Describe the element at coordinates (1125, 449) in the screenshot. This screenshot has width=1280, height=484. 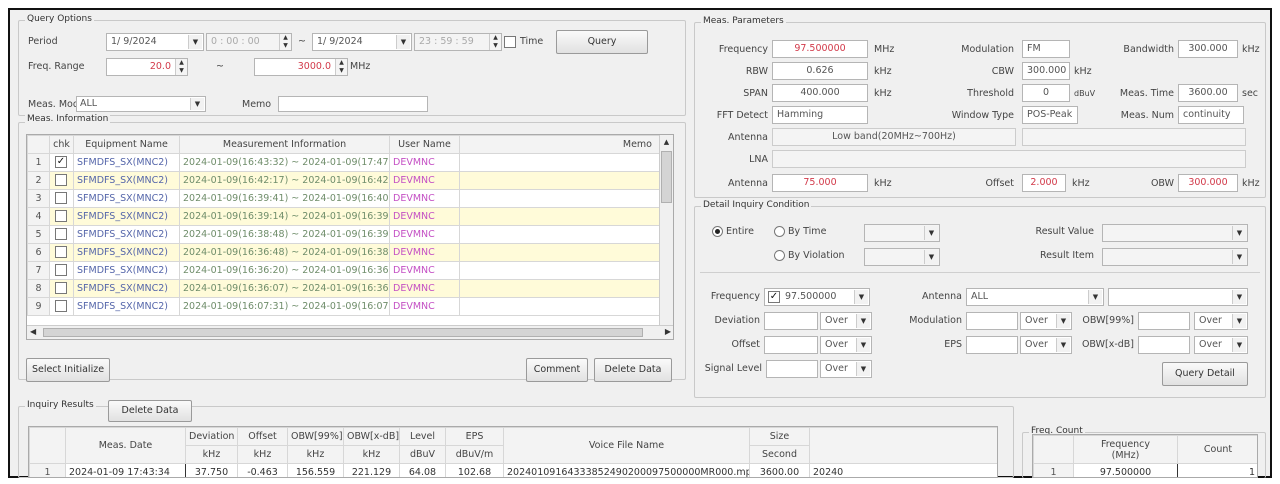
I see `col-header-frequency: Frequency (MHz)` at that location.